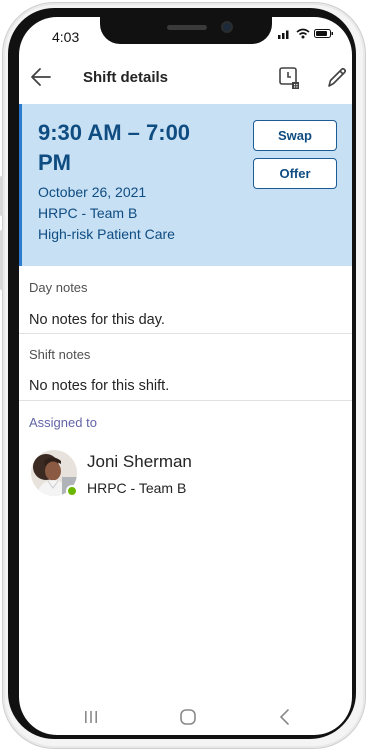 The width and height of the screenshot is (368, 751). What do you see at coordinates (126, 77) in the screenshot?
I see `page-title: Shift details` at bounding box center [126, 77].